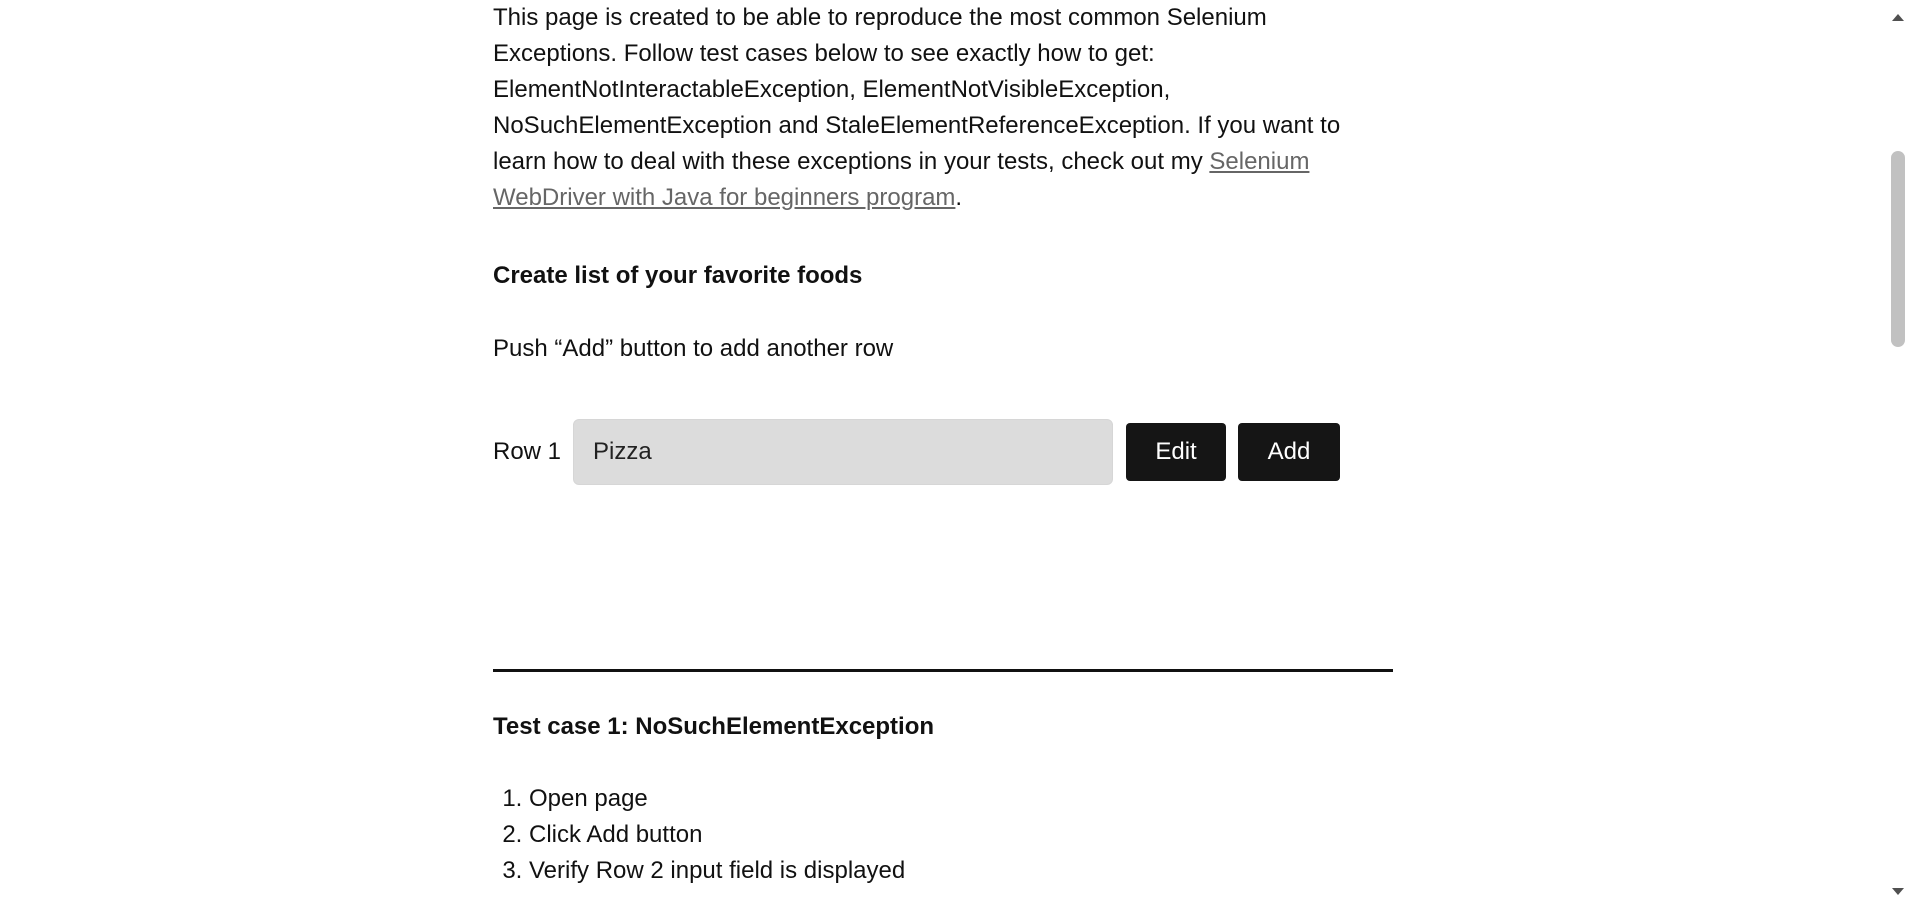  Describe the element at coordinates (943, 670) in the screenshot. I see `section-divider` at that location.